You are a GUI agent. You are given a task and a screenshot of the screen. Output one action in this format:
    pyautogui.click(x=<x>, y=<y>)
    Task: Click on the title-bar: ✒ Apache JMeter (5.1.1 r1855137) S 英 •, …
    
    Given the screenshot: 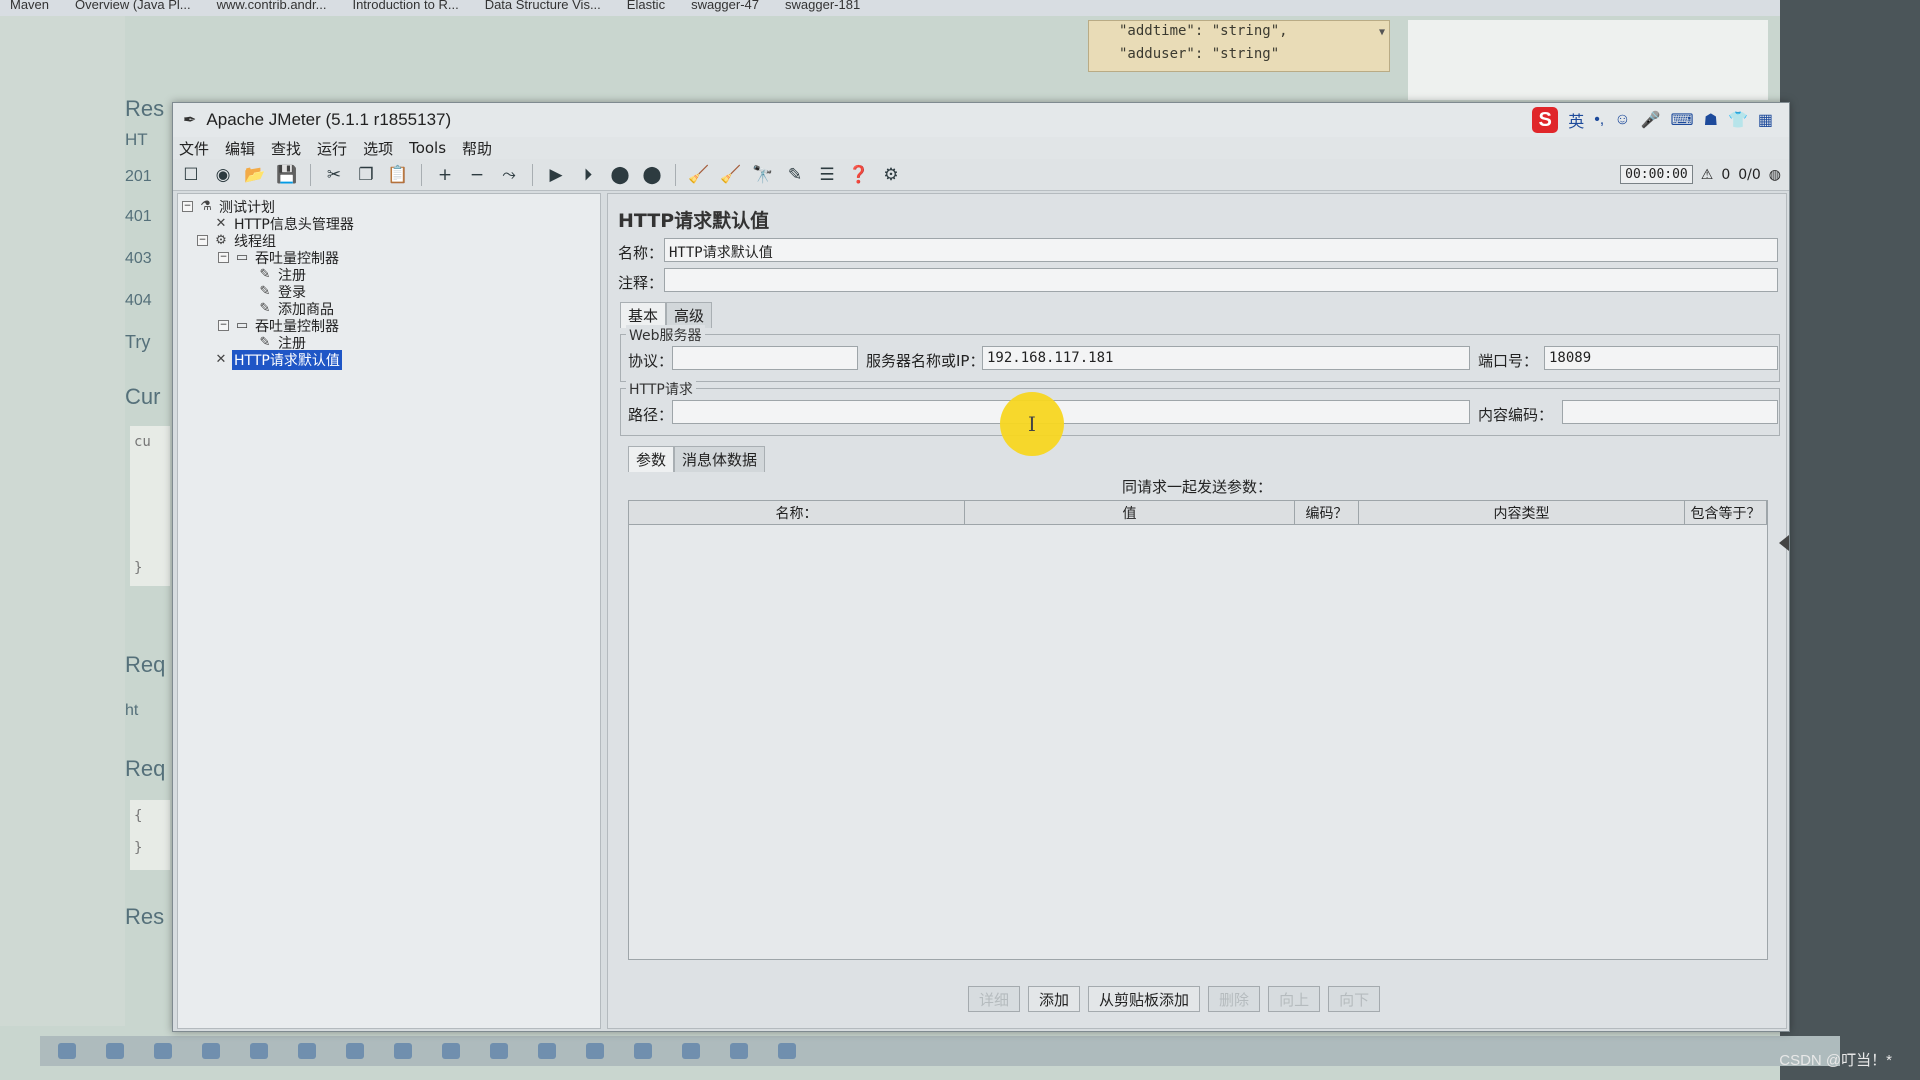 What is the action you would take?
    pyautogui.click(x=981, y=120)
    